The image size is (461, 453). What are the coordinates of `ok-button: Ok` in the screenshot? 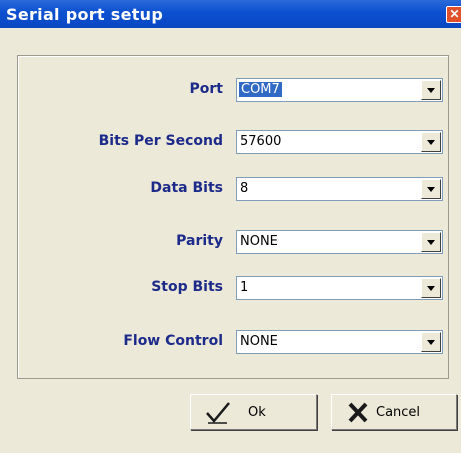 It's located at (253, 412).